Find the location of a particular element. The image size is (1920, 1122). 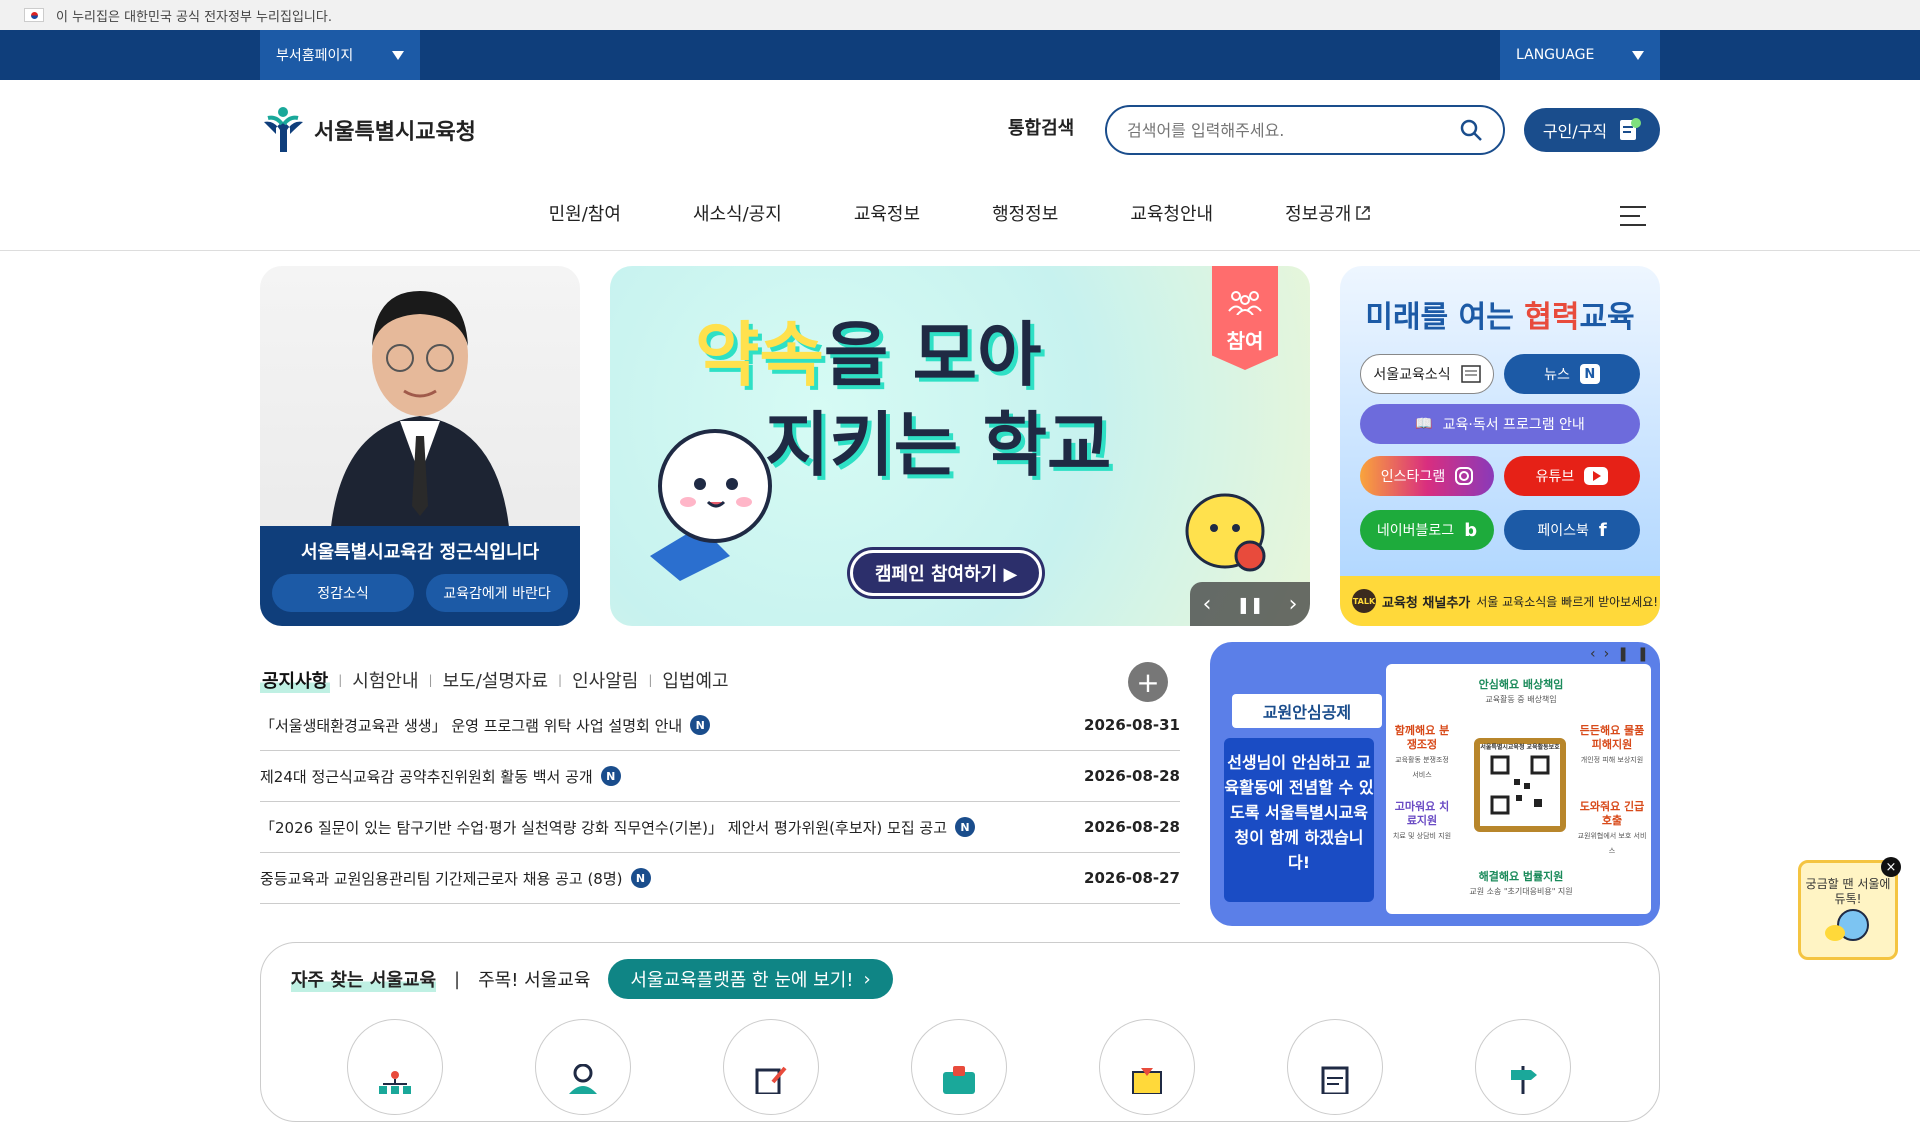

superintendent-card: 서울특별시교육감 정근식입니다 정감소식 교육감에게 바란다 is located at coordinates (420, 446).